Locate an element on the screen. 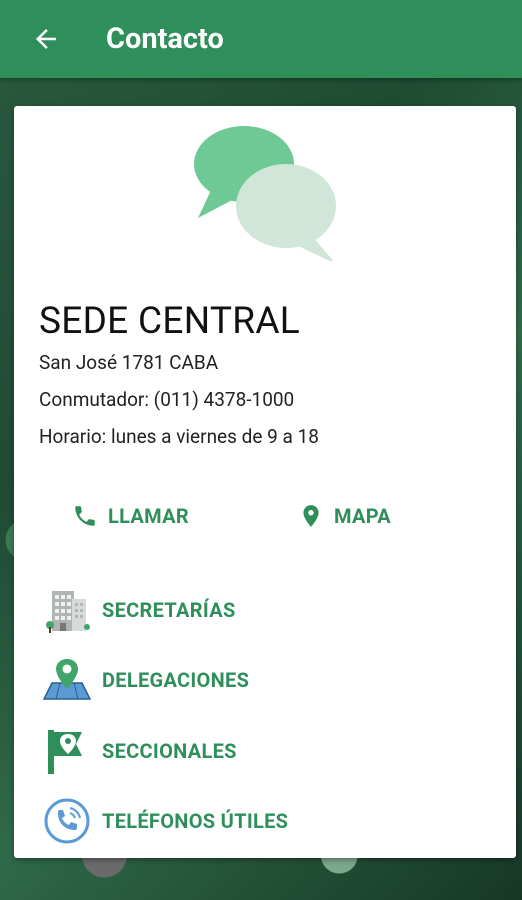  menu-item-label: SECRETARÍAS is located at coordinates (169, 610).